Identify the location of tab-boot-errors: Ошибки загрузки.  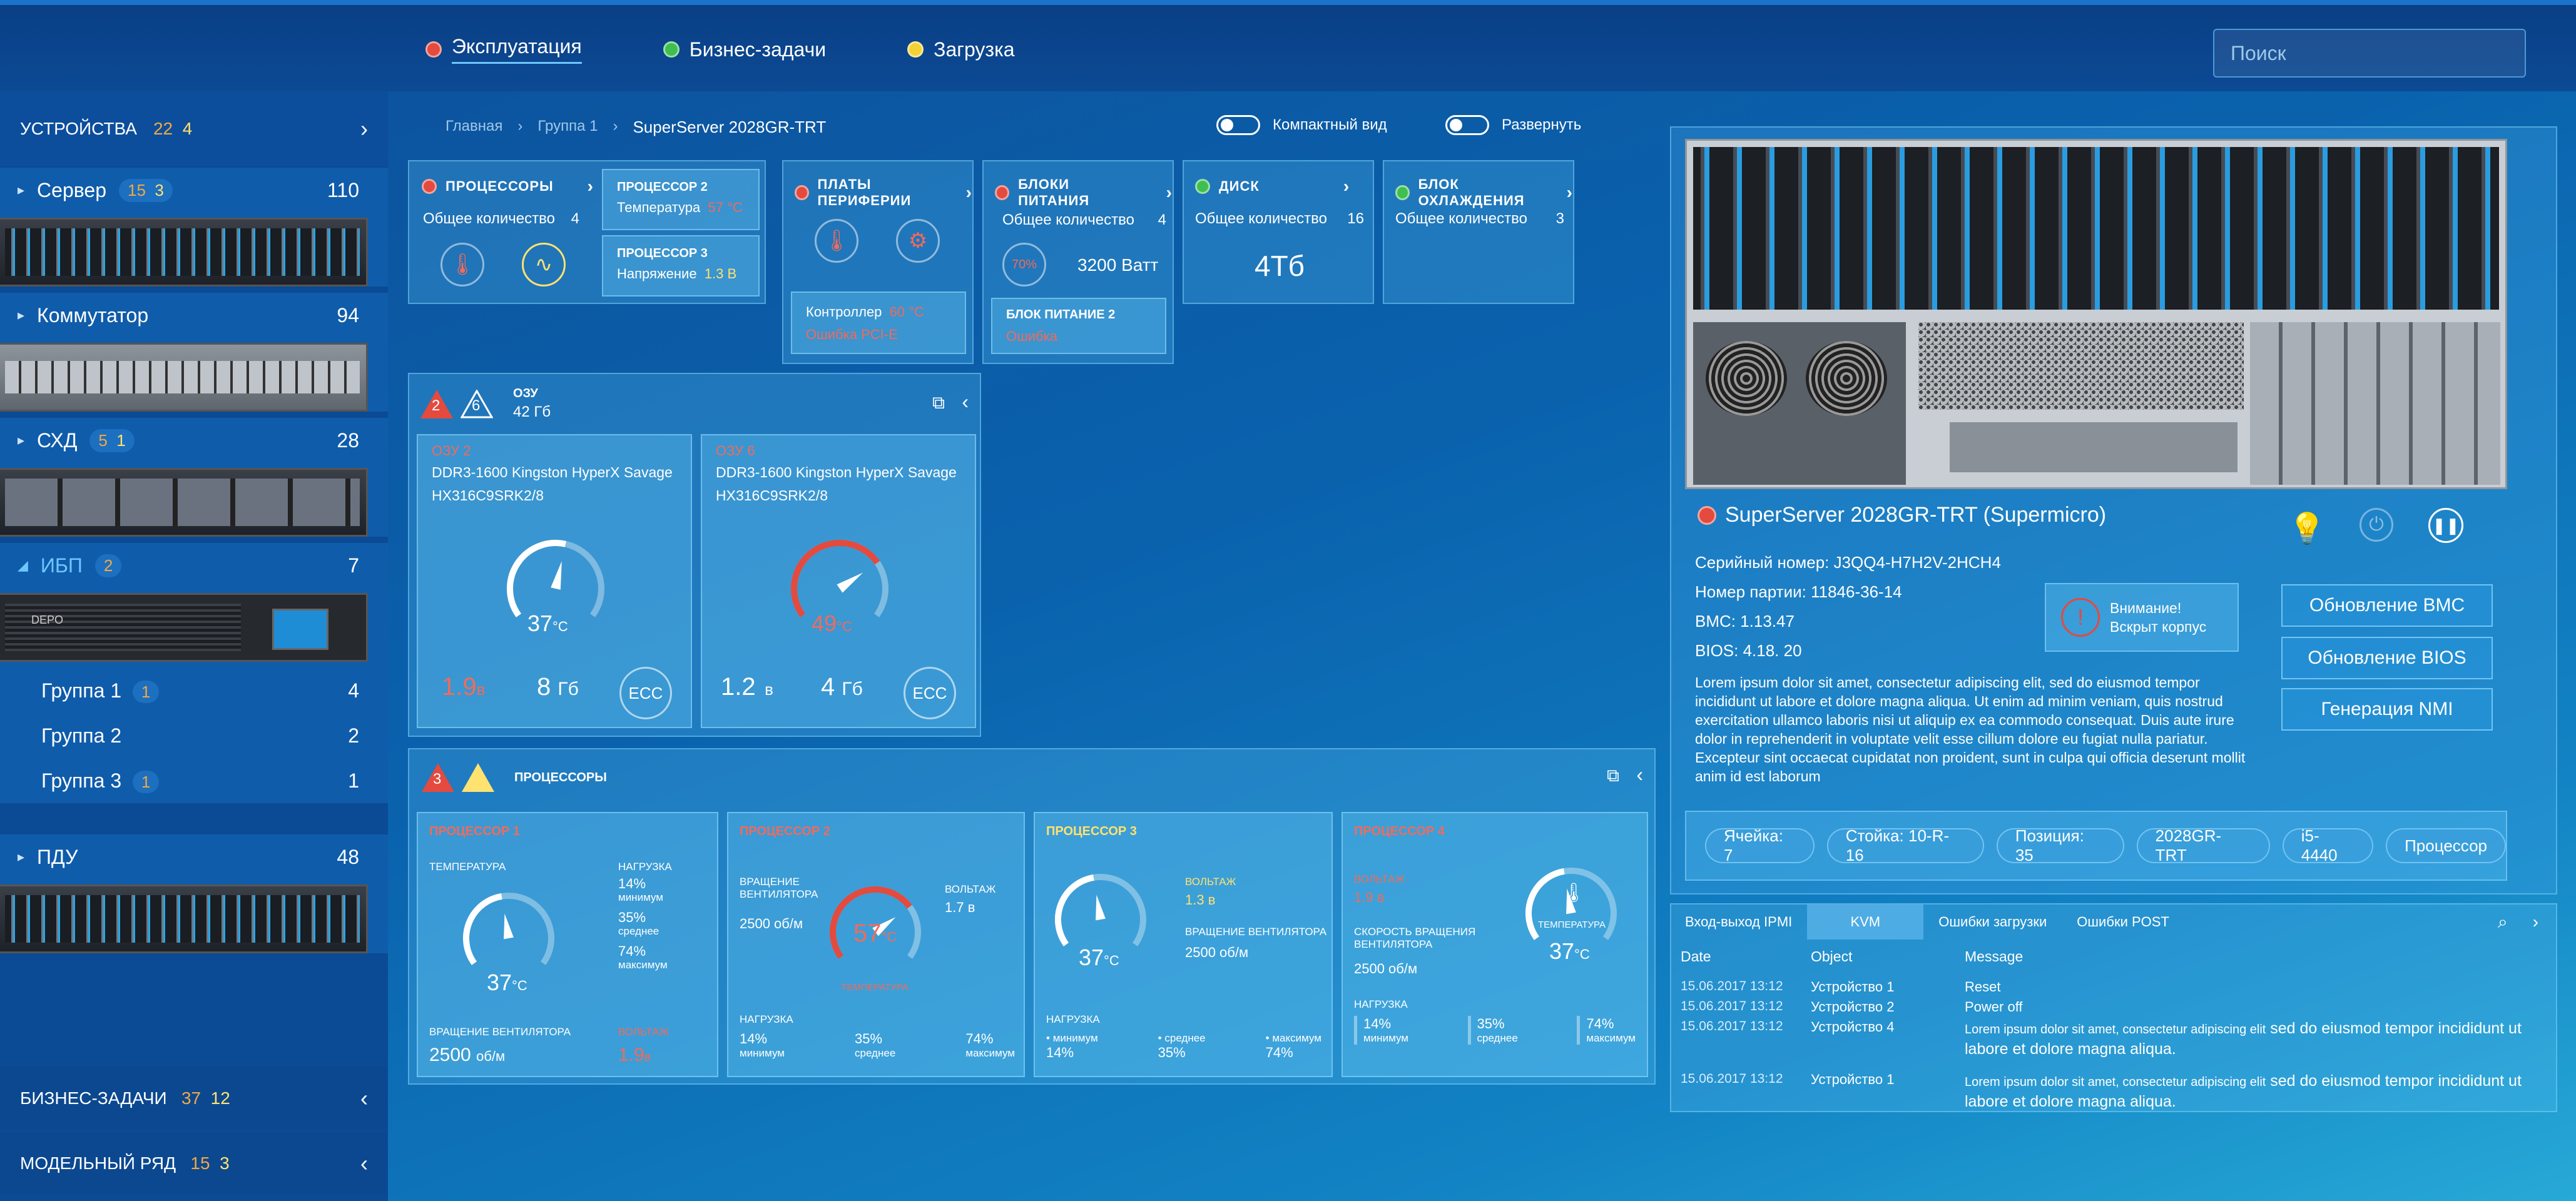
(1993, 922).